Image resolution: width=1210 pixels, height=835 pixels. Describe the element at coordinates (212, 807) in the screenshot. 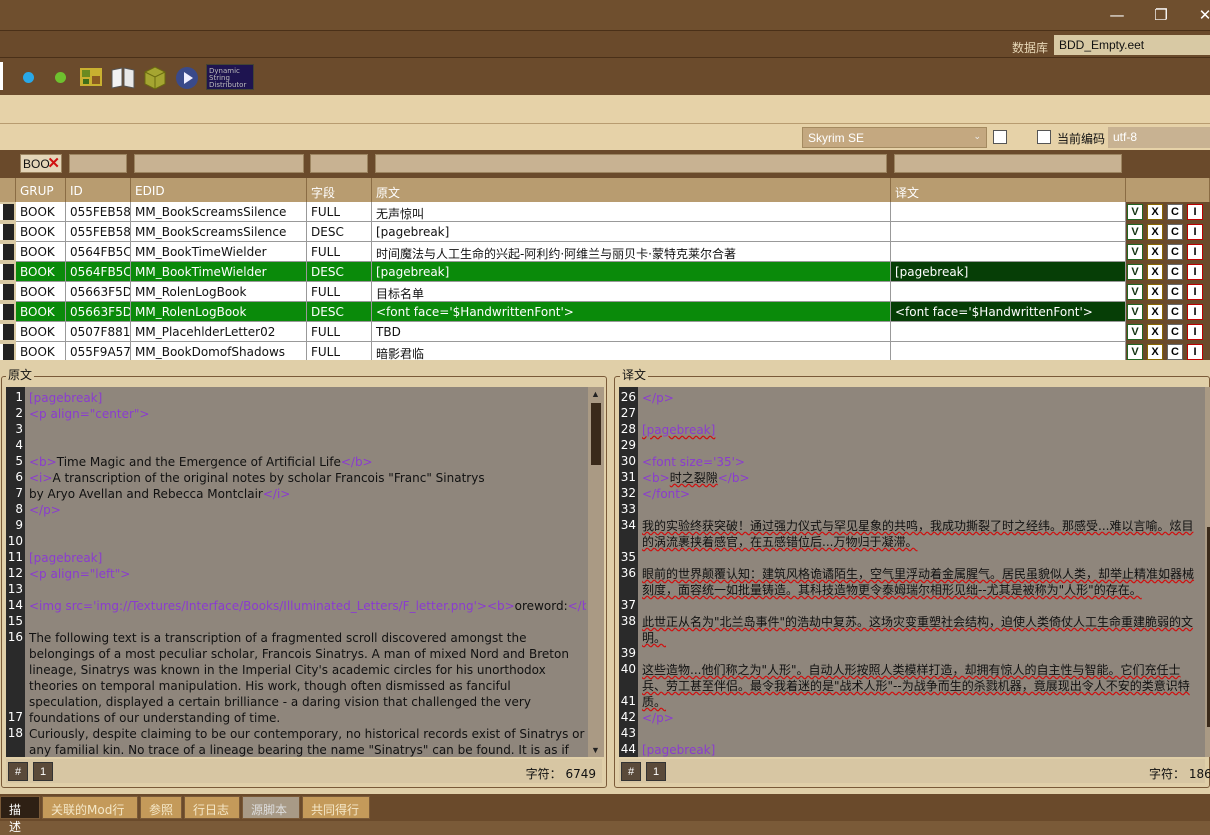

I see `tab-row-log: 行日志` at that location.